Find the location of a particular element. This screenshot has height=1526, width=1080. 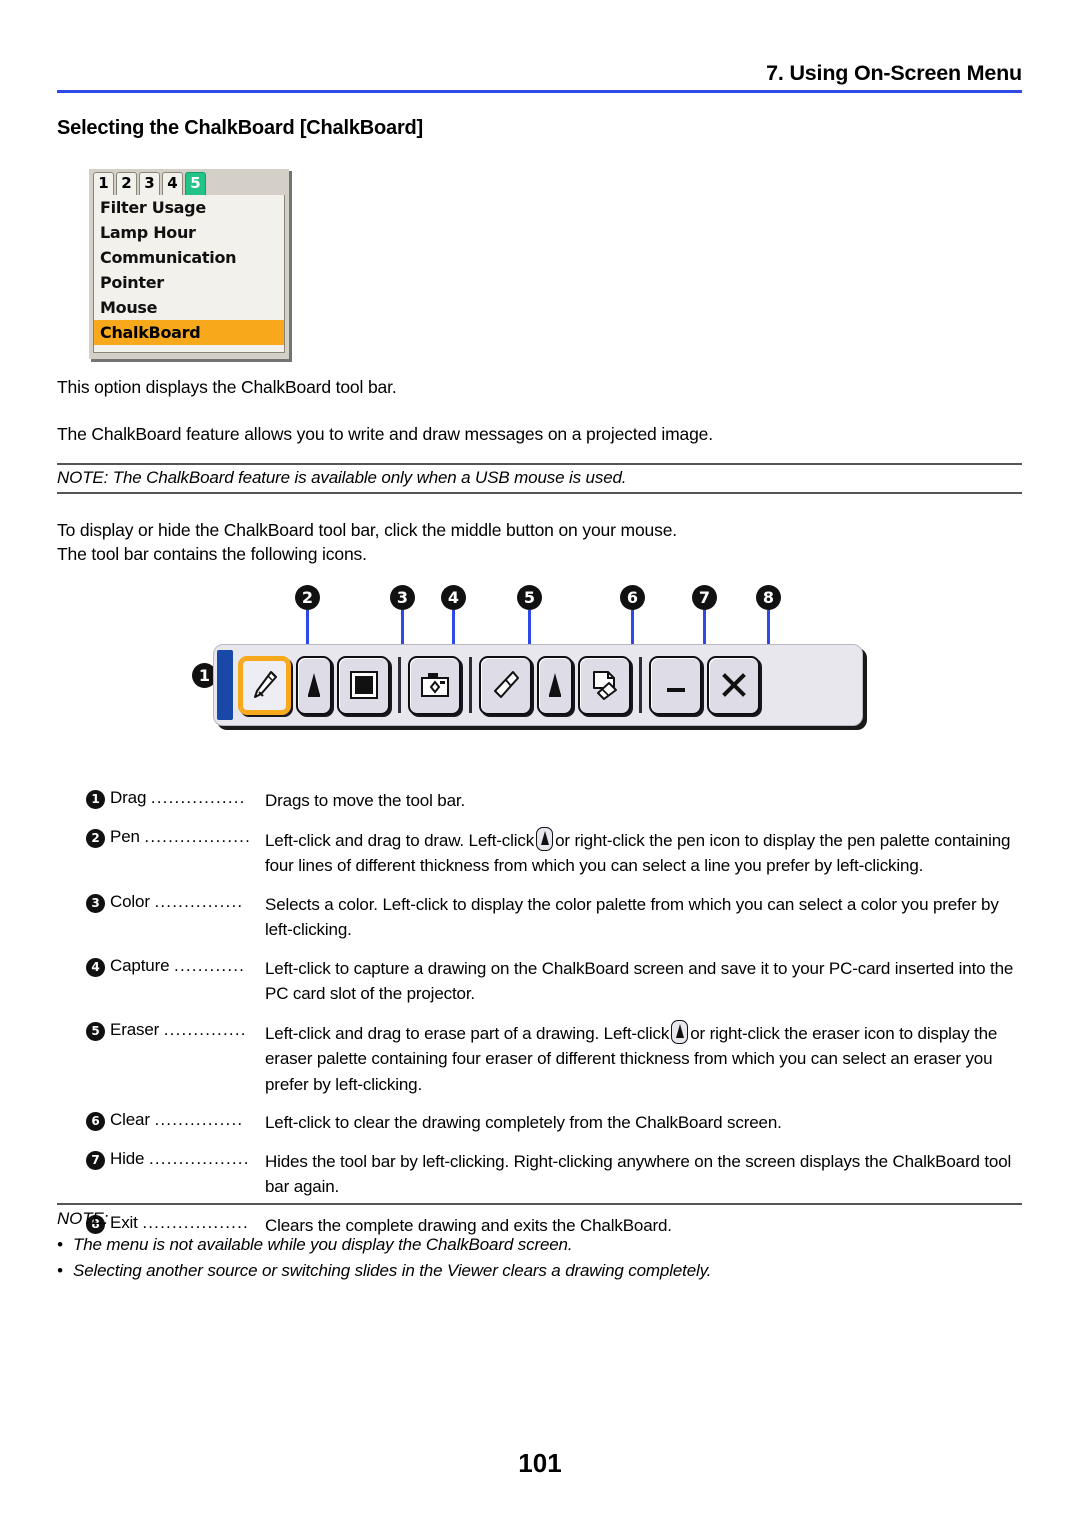

eraser-thickness-button is located at coordinates (555, 685).